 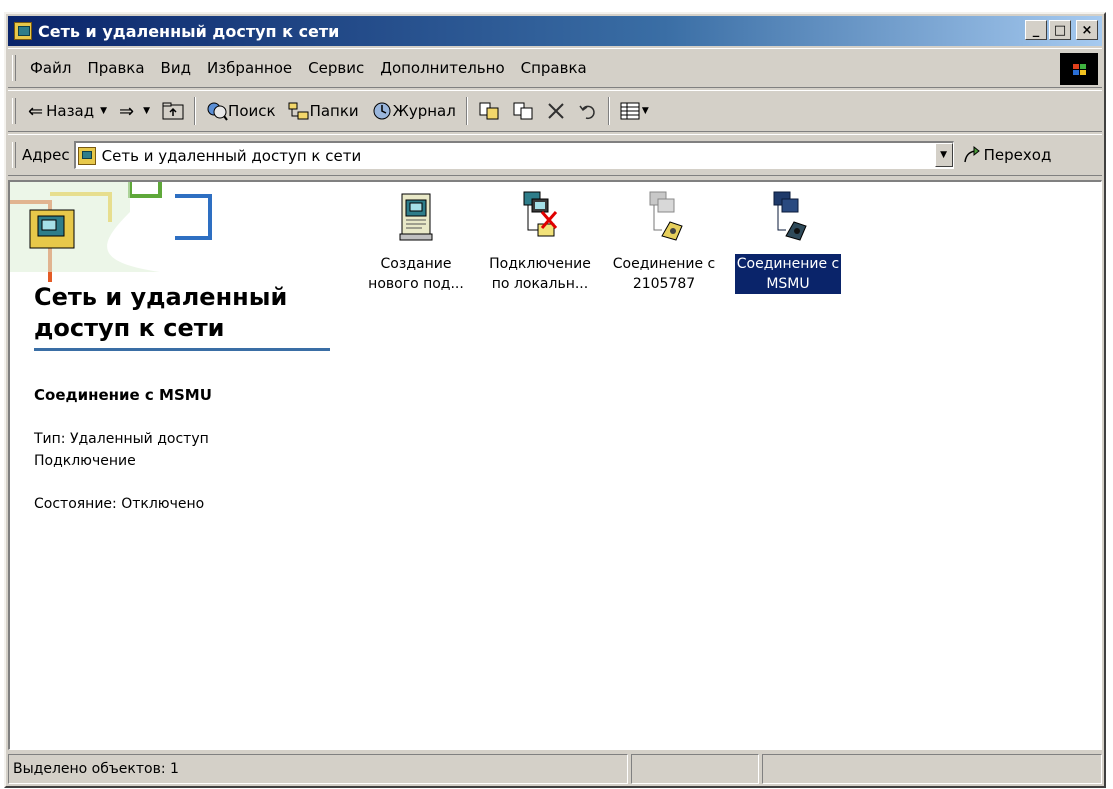 I want to click on new-connection-wizard-icon, so click(x=416, y=217).